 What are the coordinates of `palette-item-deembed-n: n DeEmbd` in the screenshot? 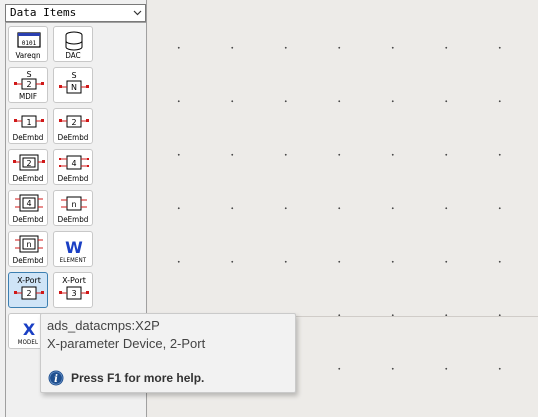 It's located at (73, 208).